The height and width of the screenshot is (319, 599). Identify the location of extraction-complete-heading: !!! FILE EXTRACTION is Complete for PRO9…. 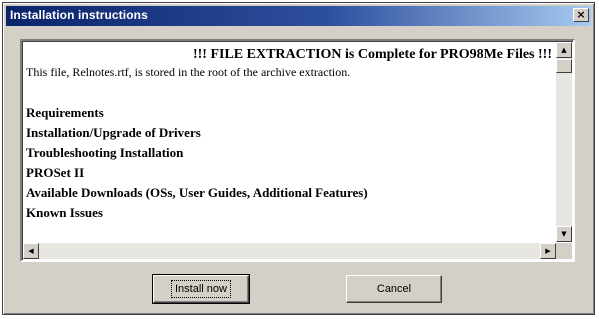
(372, 54).